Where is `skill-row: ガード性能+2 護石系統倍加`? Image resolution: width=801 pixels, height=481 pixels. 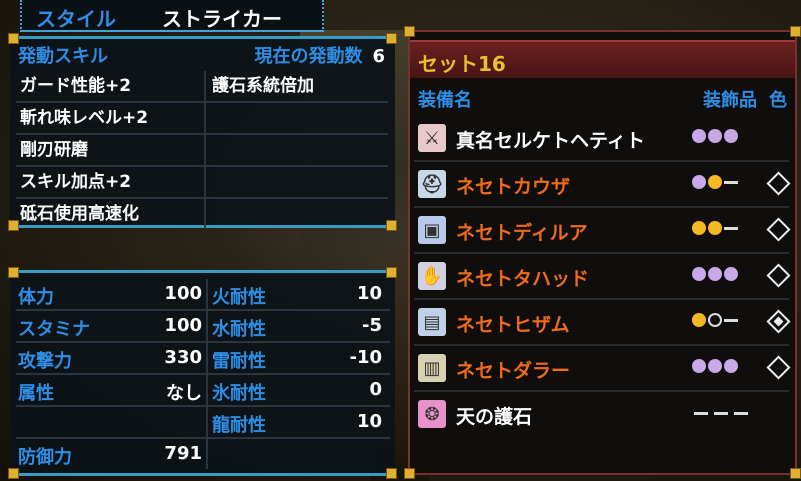 skill-row: ガード性能+2 護石系統倍加 is located at coordinates (202, 87).